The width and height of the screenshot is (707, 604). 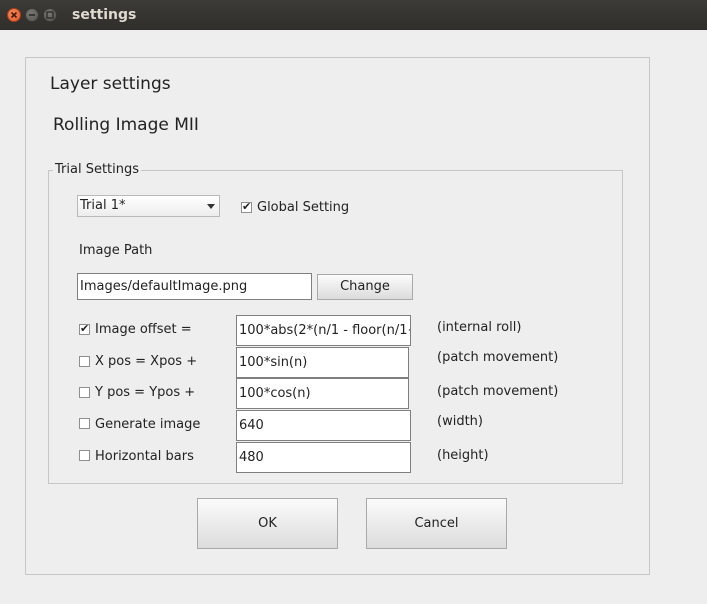 I want to click on global-setting-checkbox: ✔, so click(x=246, y=206).